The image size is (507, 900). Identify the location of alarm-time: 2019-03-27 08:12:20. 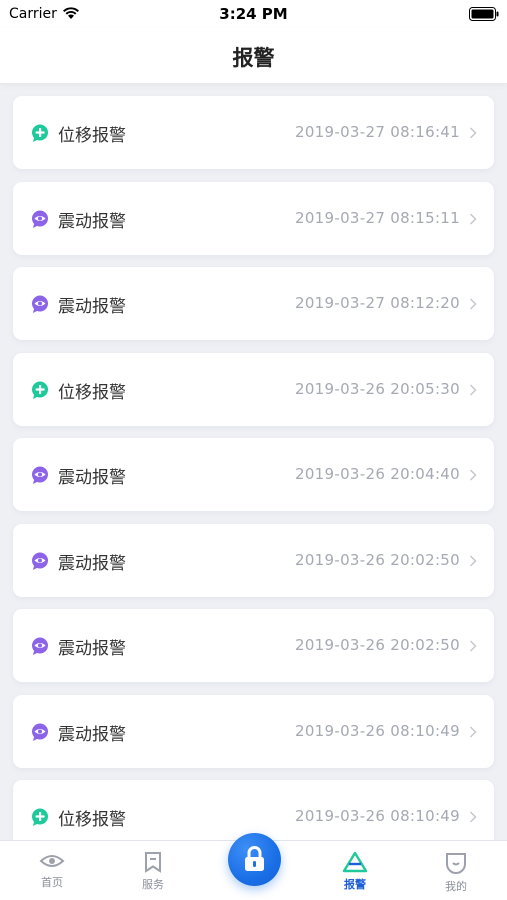
(377, 303).